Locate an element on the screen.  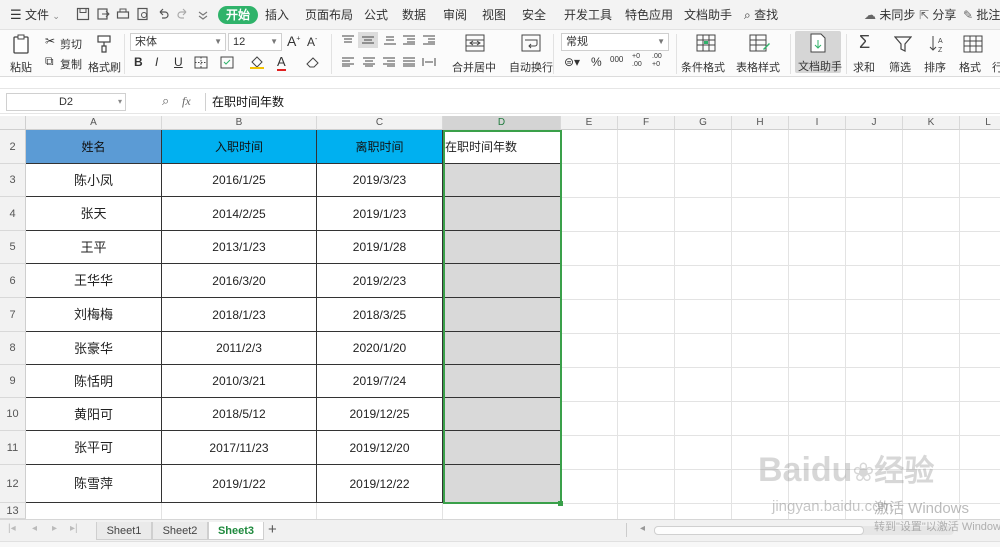
sync-button: ☁ 未同步 is located at coordinates (889, 15).